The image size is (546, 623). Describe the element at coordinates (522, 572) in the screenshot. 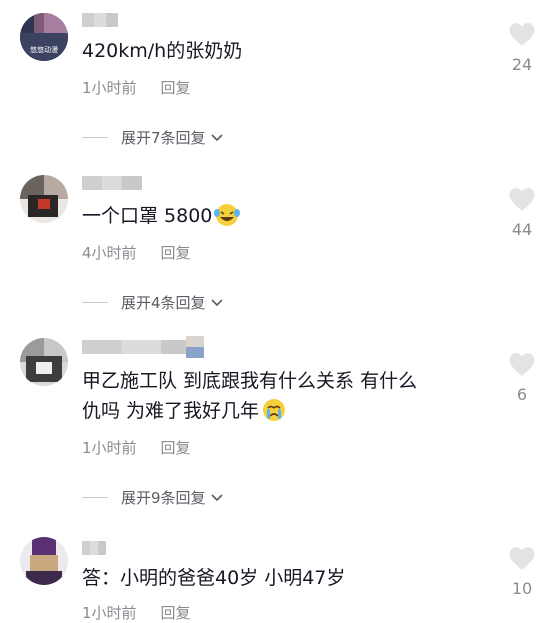

I see `like-button: 10` at that location.